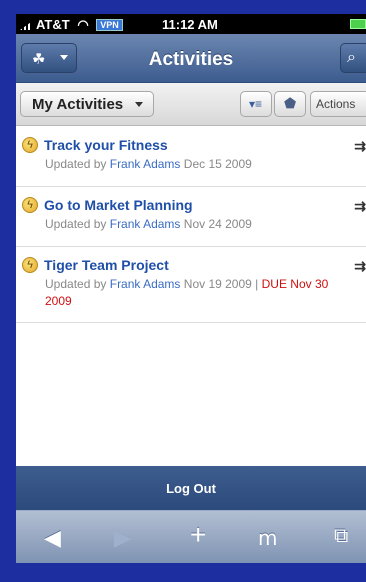 This screenshot has width=366, height=582. I want to click on sort-icon: ▾≡, so click(256, 104).